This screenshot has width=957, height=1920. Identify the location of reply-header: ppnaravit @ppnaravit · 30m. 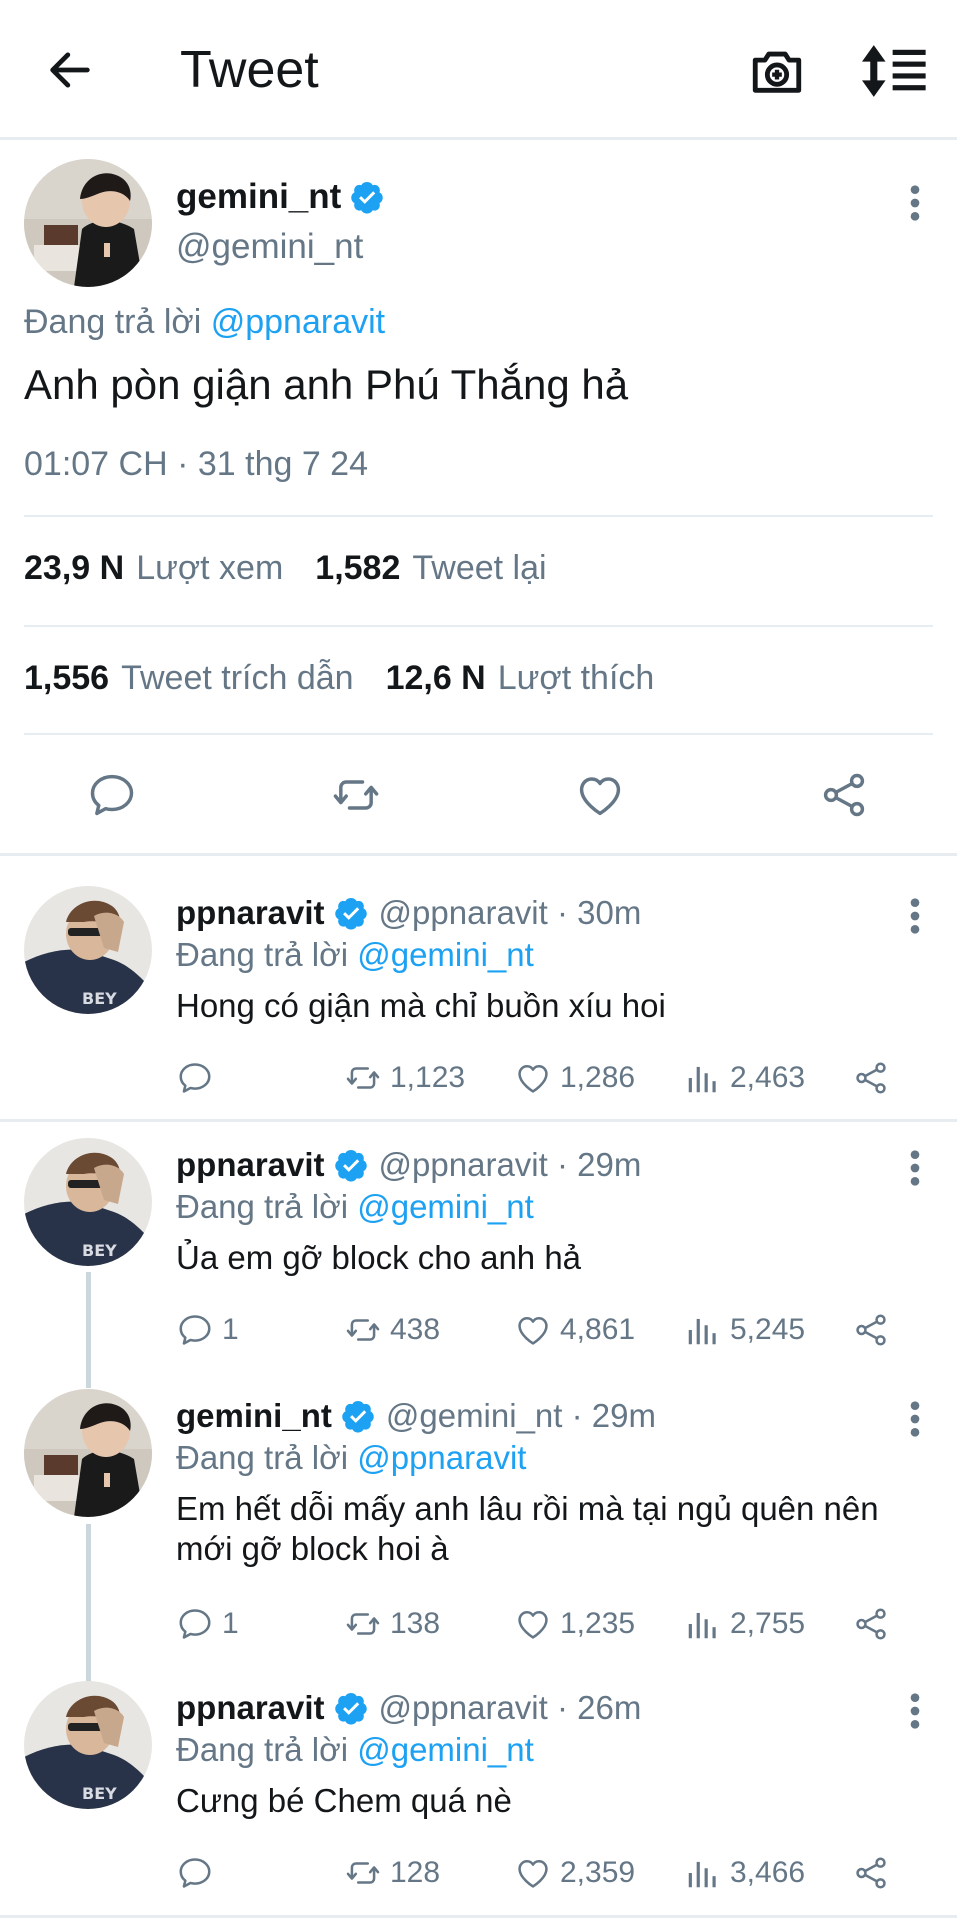
(408, 913).